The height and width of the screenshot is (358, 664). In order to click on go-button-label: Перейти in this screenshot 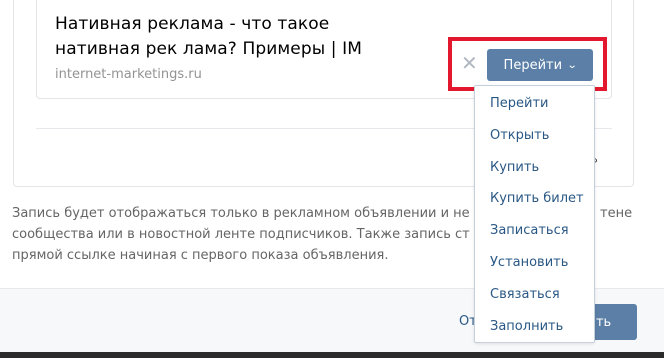, I will do `click(533, 65)`.